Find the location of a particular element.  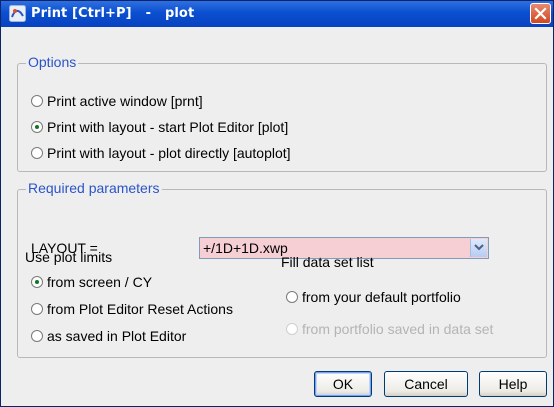

option-label: from portfolio saved in data set is located at coordinates (398, 329).